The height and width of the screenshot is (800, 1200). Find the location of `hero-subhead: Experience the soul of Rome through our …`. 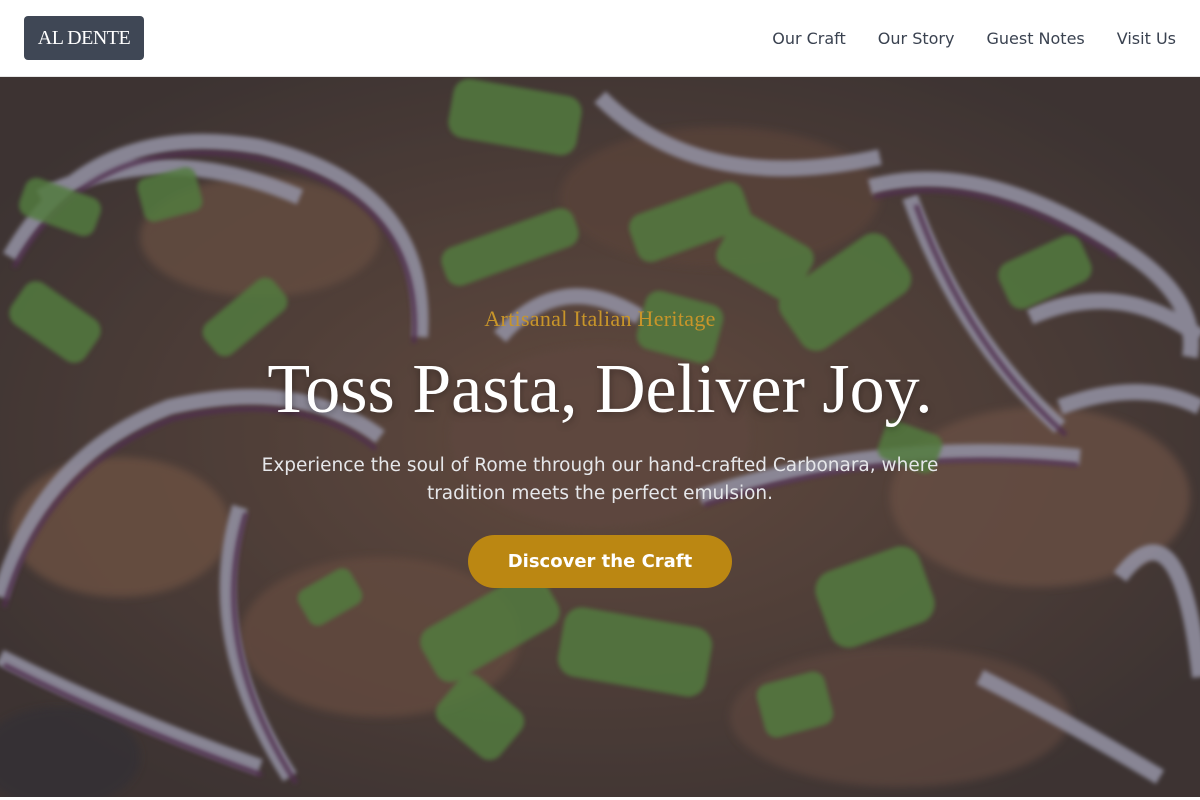

hero-subhead: Experience the soul of Rome through our … is located at coordinates (600, 479).